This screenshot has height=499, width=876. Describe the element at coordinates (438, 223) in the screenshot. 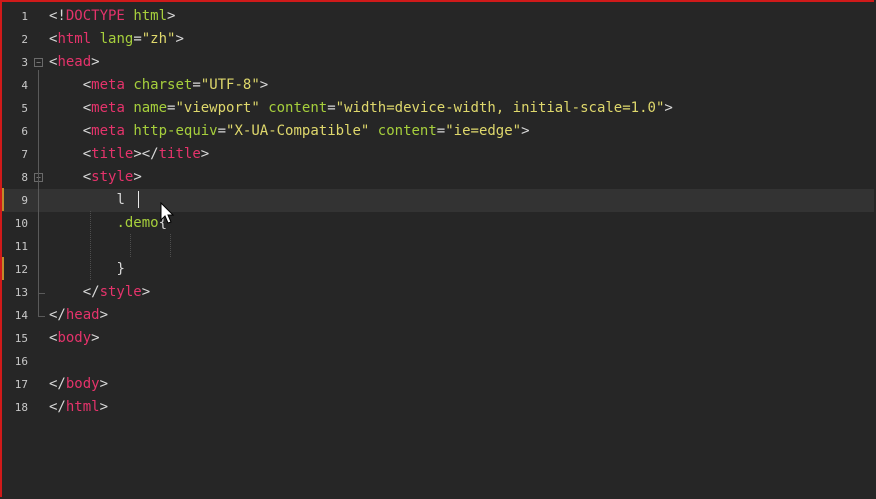

I see `code-line: 10 .demo{` at that location.